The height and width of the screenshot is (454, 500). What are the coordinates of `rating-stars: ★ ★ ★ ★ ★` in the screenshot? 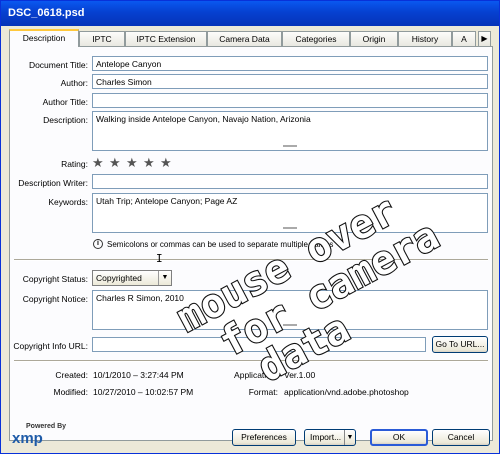 It's located at (137, 163).